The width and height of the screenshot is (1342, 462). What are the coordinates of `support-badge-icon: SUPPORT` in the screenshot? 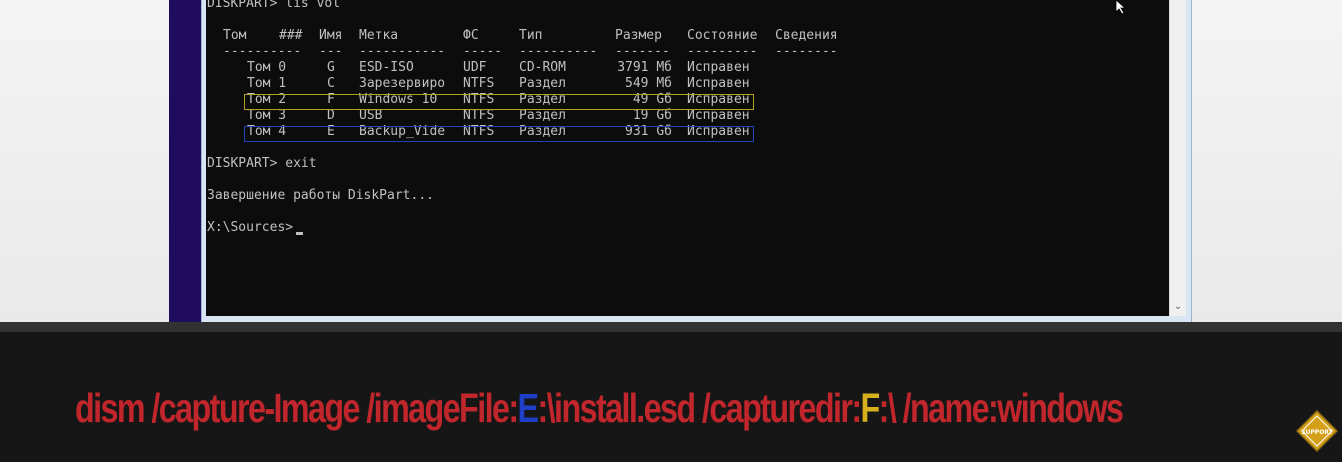 It's located at (1317, 431).